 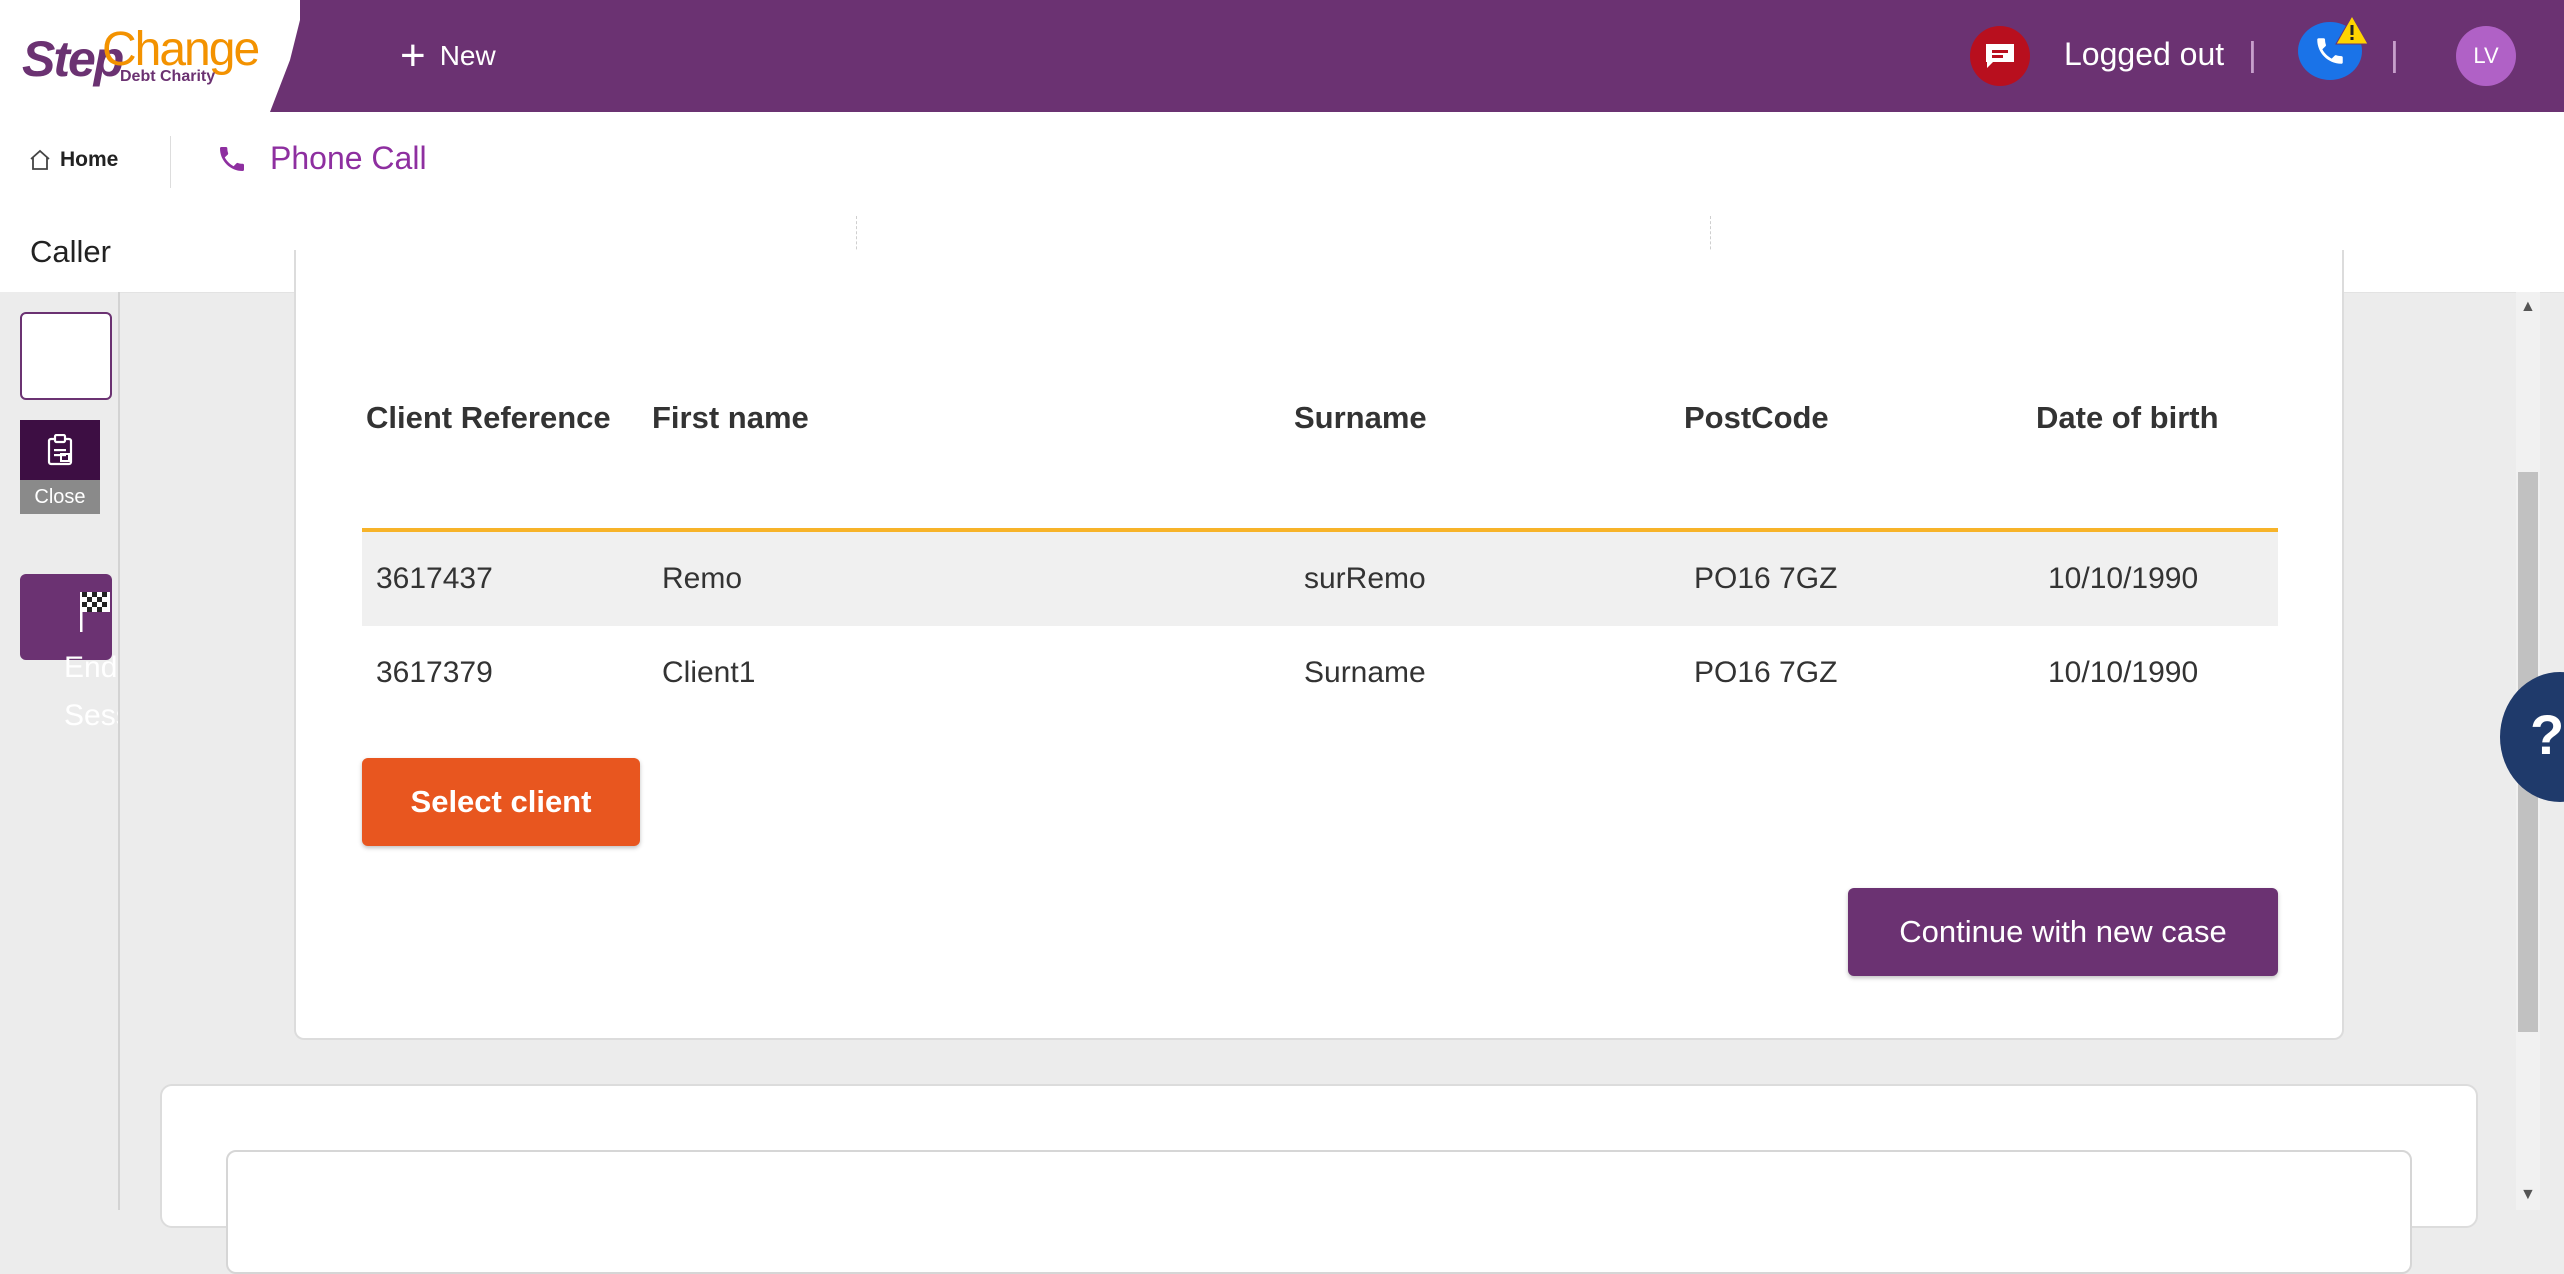 I want to click on column-header-surname: Surname, so click(x=1360, y=418).